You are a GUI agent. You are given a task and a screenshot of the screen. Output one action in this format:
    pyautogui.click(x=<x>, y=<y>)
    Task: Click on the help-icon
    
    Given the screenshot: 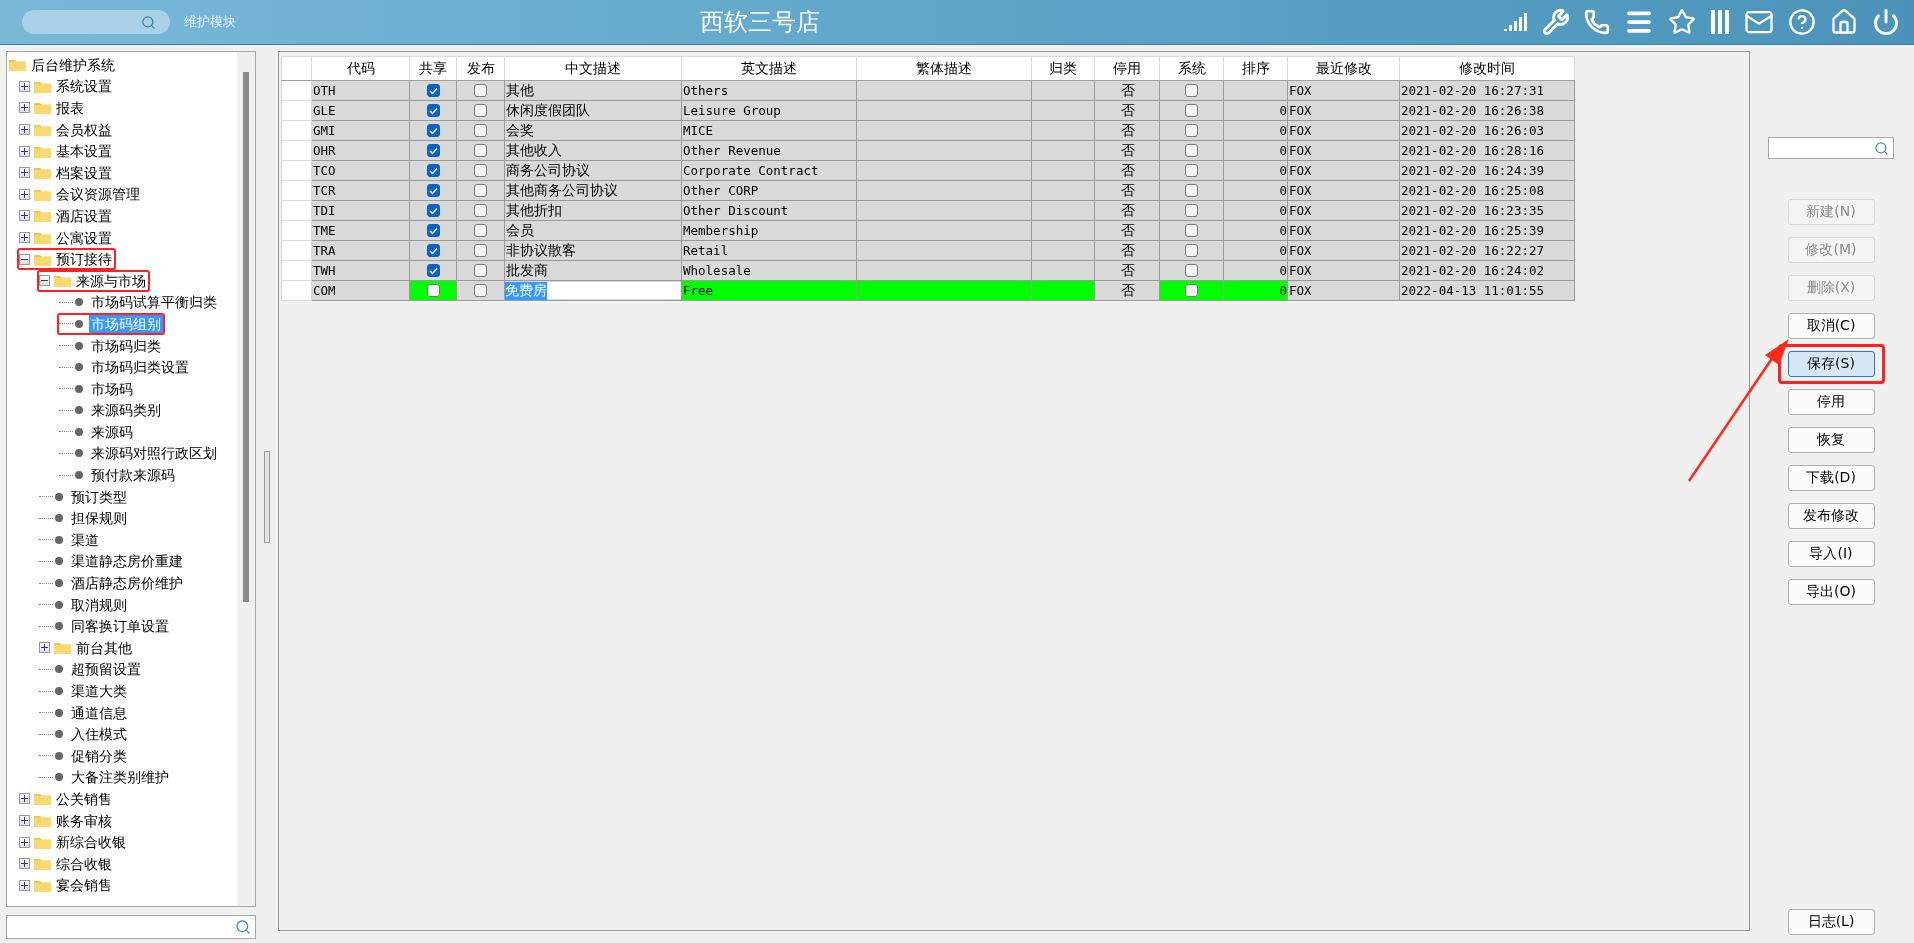 What is the action you would take?
    pyautogui.click(x=1802, y=22)
    